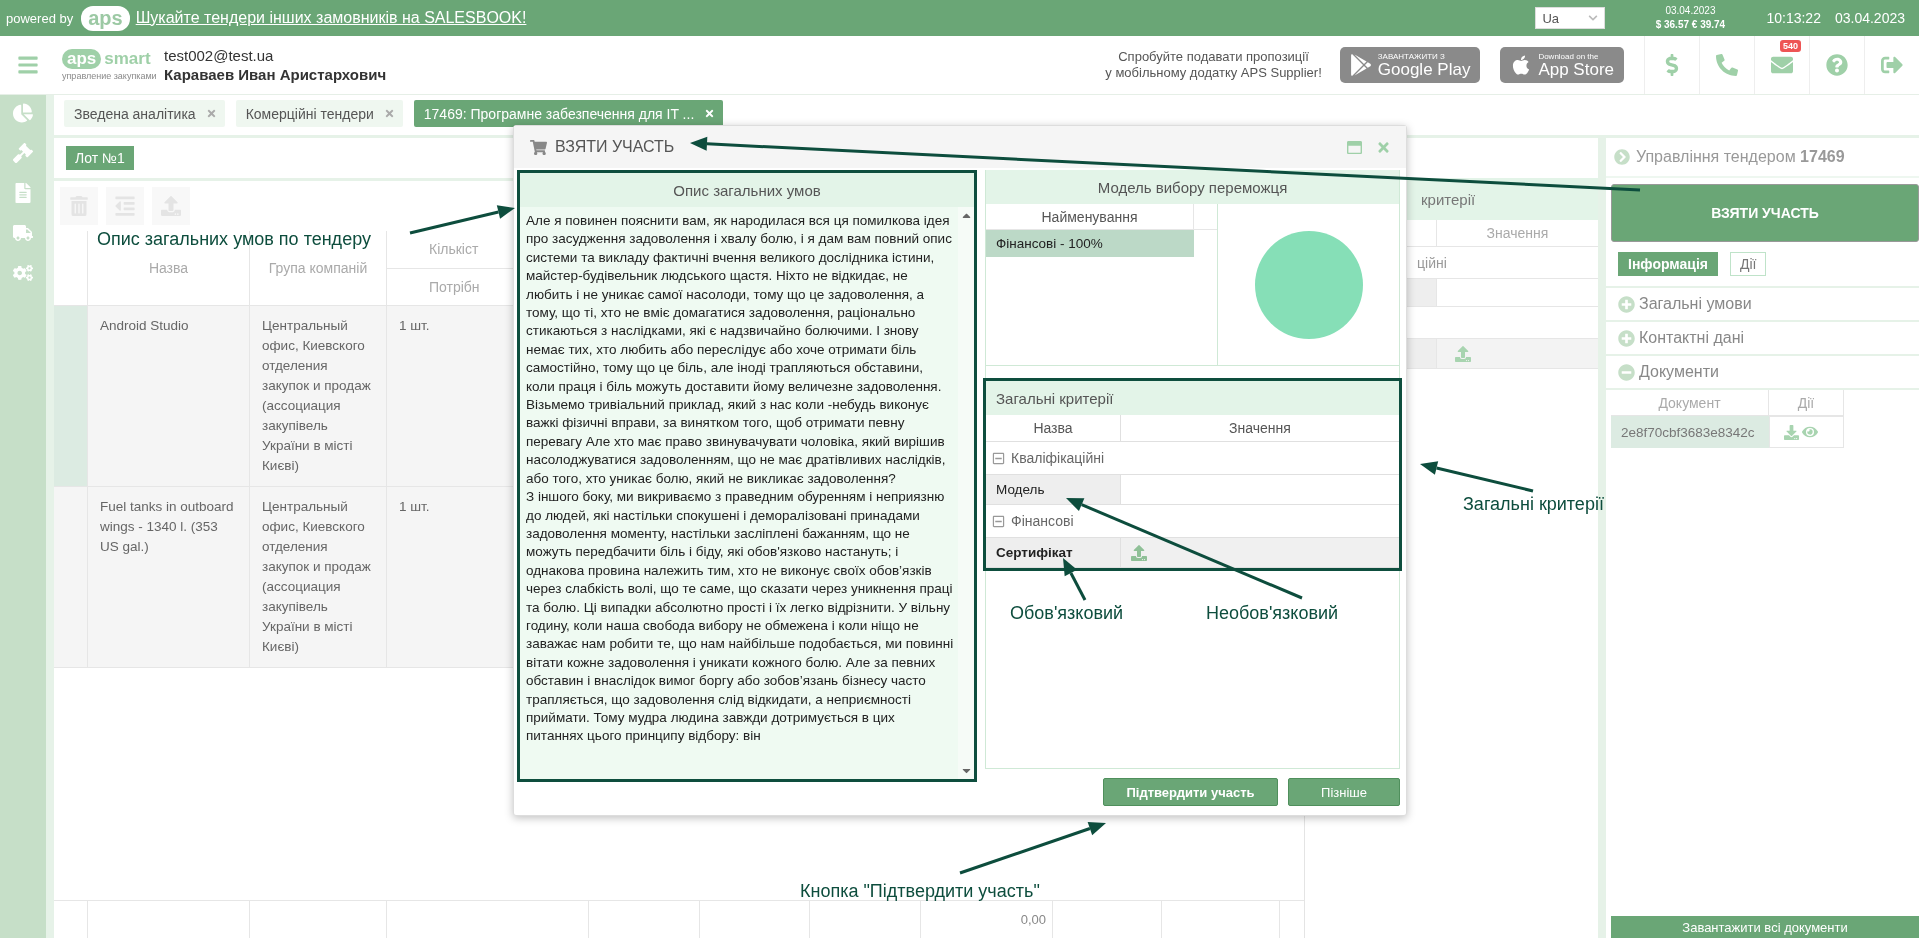 The width and height of the screenshot is (1919, 938). What do you see at coordinates (125, 206) in the screenshot?
I see `outdent-button` at bounding box center [125, 206].